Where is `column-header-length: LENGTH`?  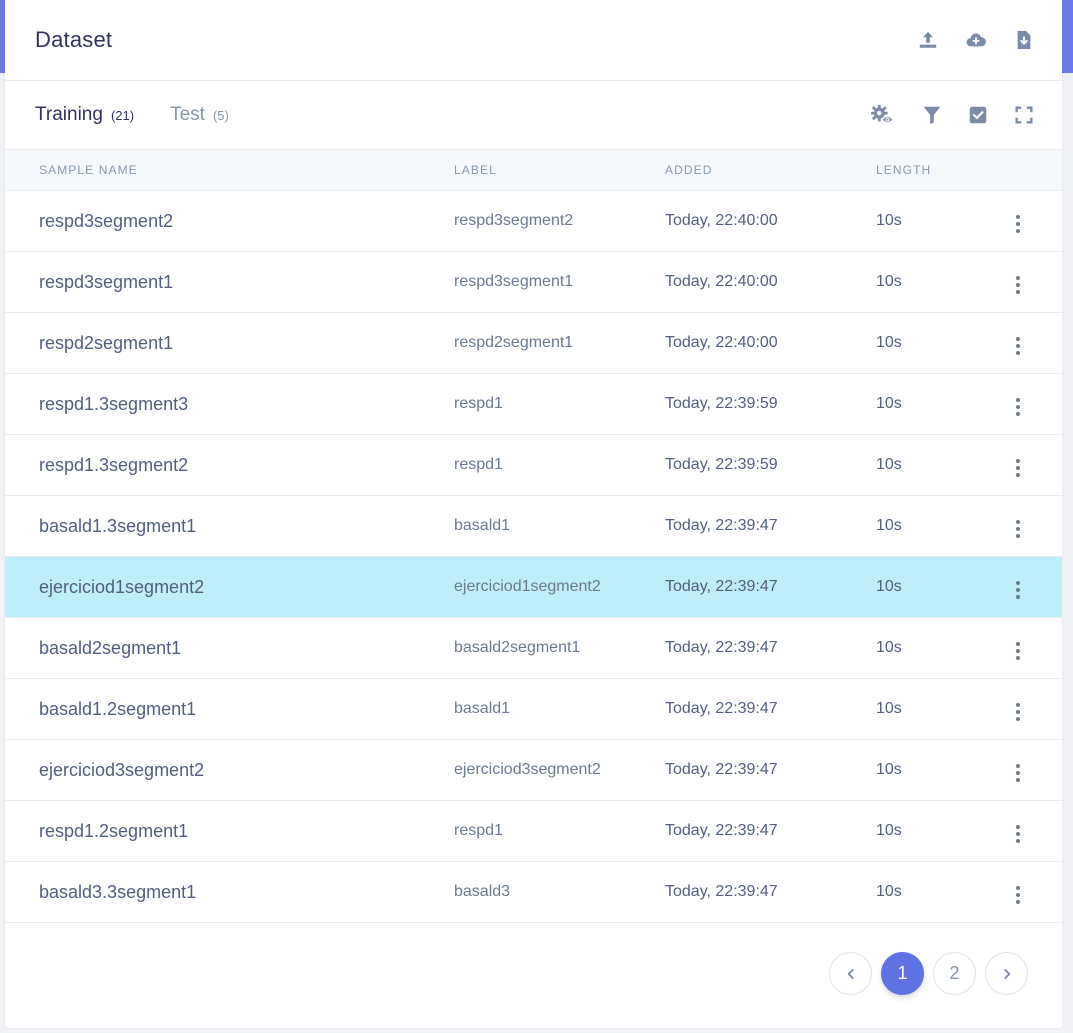
column-header-length: LENGTH is located at coordinates (939, 170).